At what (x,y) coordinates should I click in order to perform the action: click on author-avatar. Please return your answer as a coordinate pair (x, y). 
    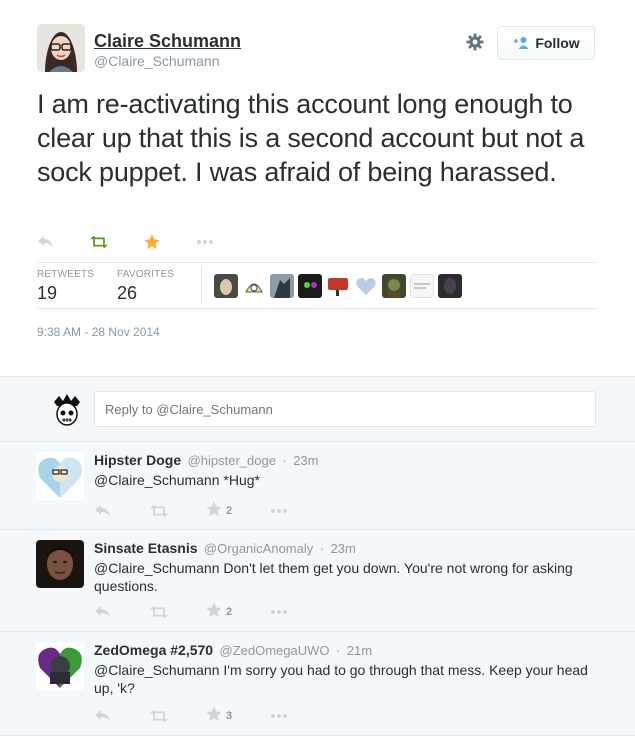
    Looking at the image, I should click on (61, 48).